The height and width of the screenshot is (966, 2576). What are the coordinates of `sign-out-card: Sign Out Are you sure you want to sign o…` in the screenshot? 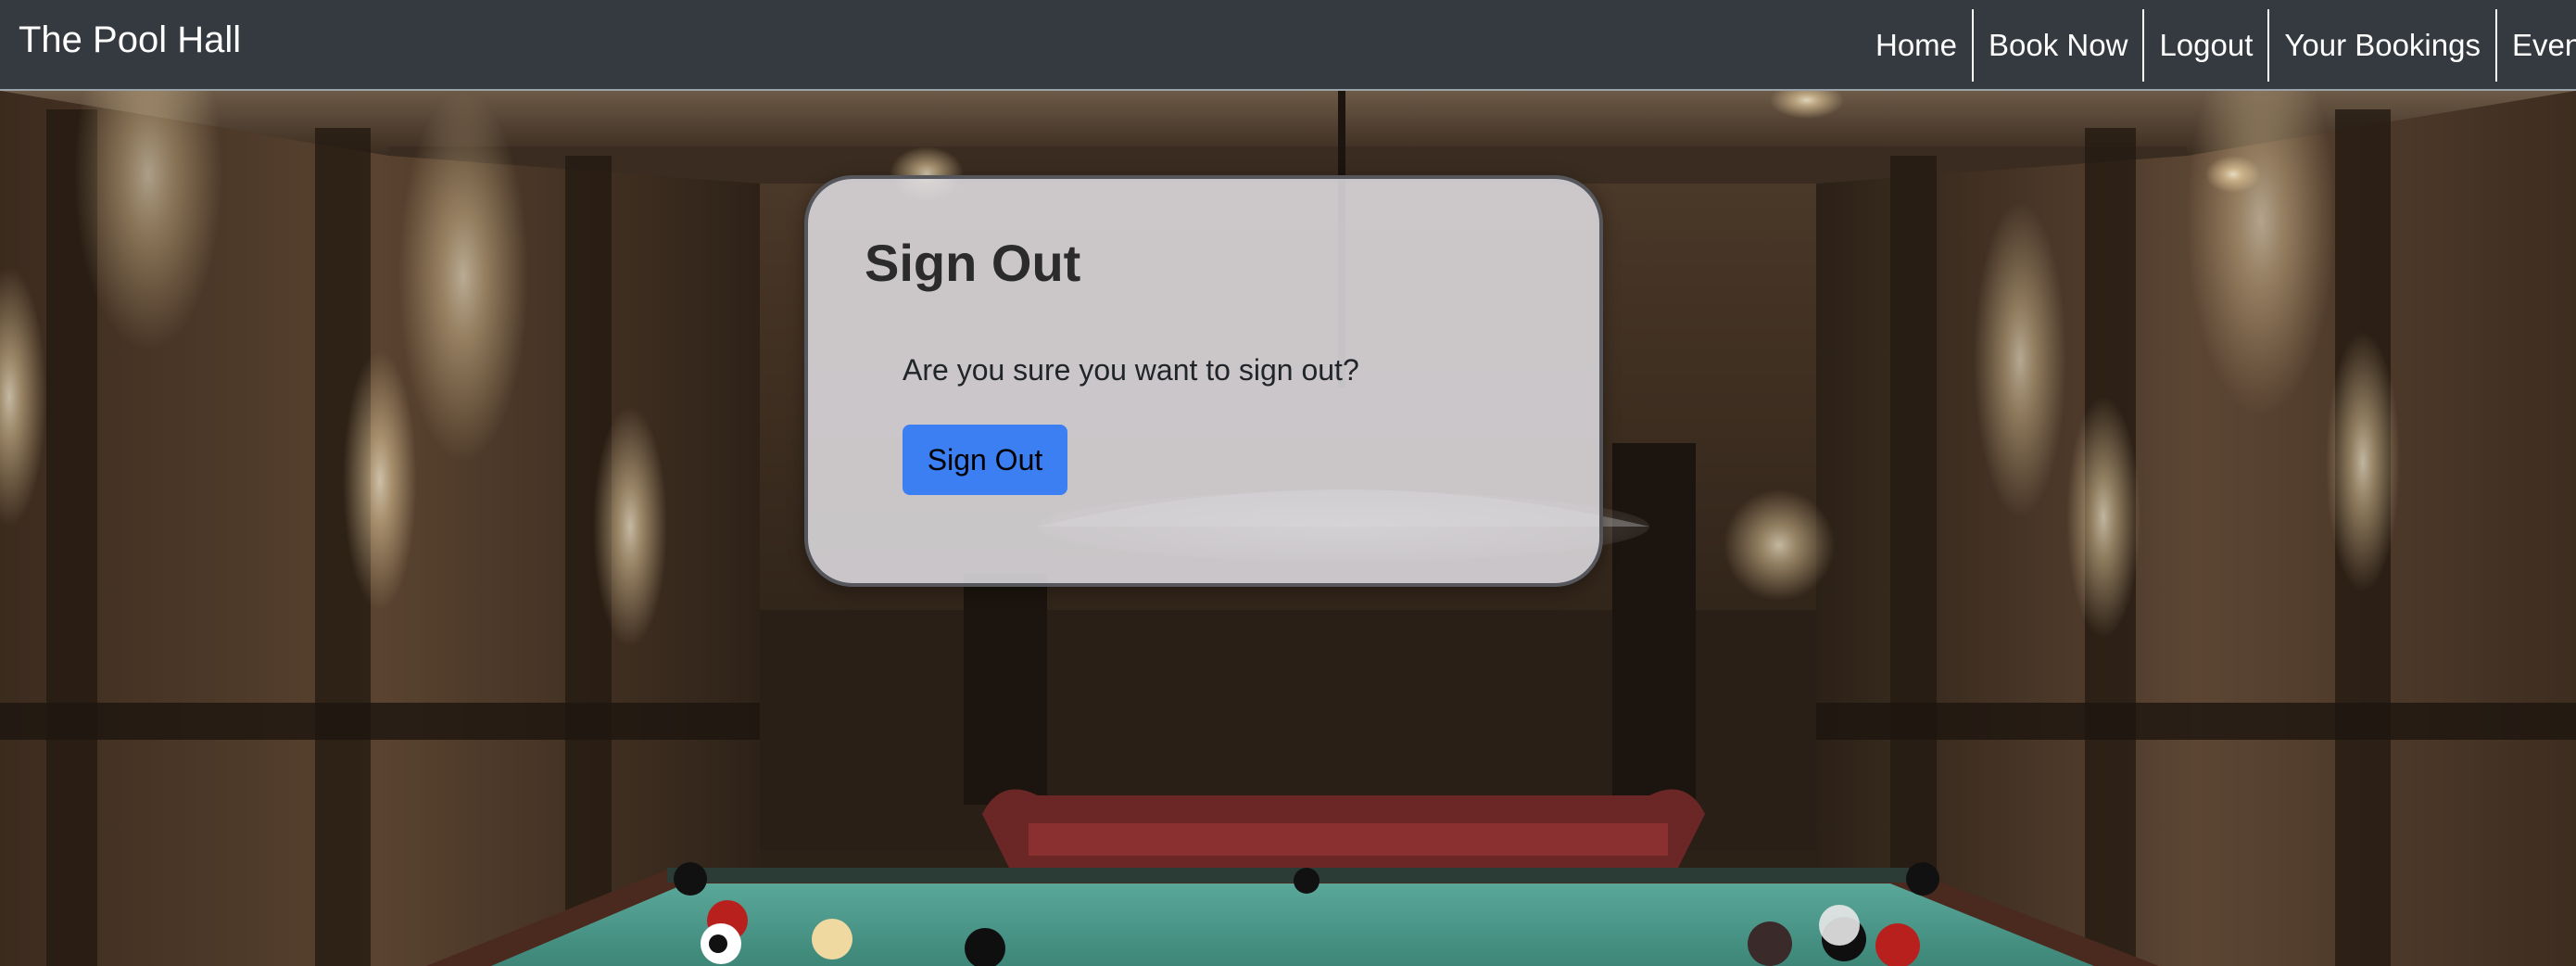 It's located at (1203, 381).